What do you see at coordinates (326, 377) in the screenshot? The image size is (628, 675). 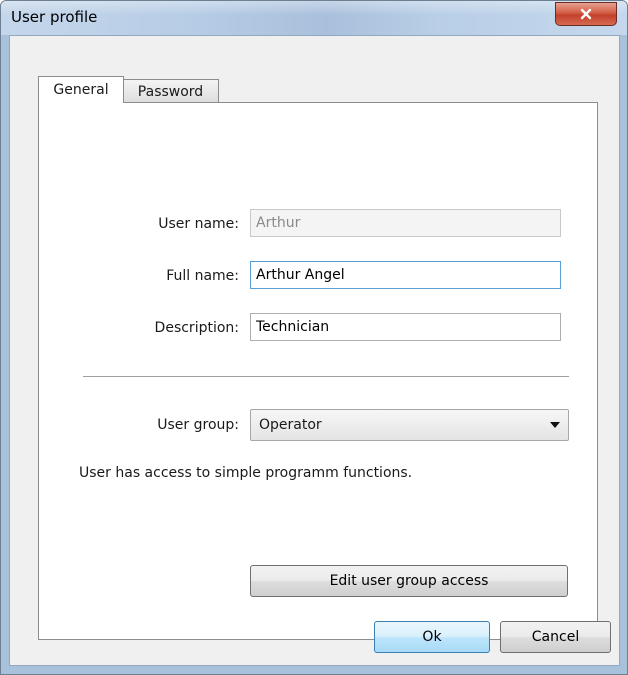 I see `separator` at bounding box center [326, 377].